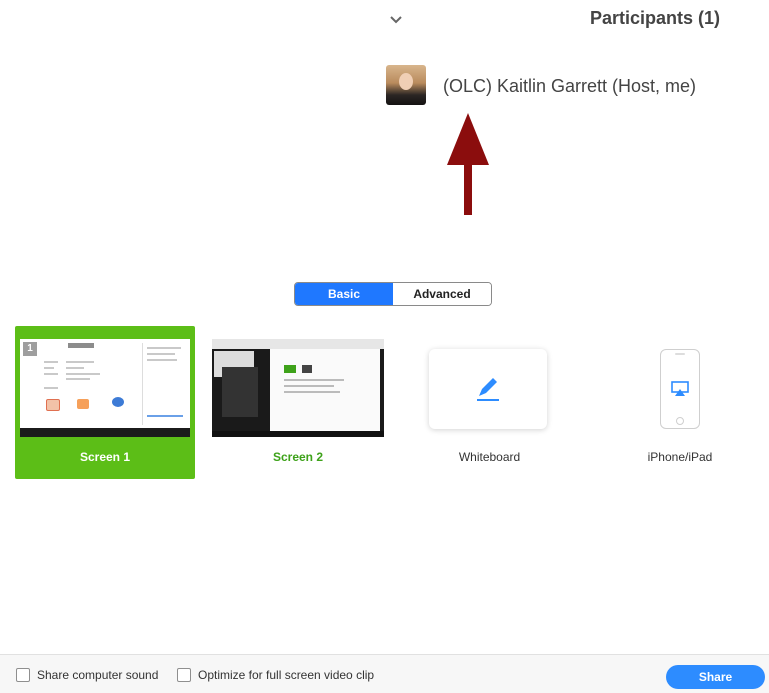 Image resolution: width=769 pixels, height=693 pixels. What do you see at coordinates (569, 86) in the screenshot?
I see `participant-name: (OLC) Kaitlin Garrett (Host, me)` at bounding box center [569, 86].